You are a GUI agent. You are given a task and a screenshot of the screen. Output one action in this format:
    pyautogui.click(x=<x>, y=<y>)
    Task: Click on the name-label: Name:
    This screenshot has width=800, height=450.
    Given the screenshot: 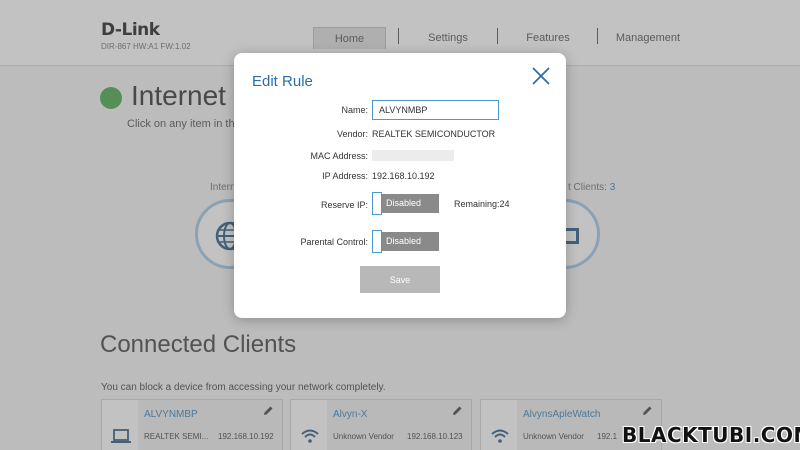 What is the action you would take?
    pyautogui.click(x=354, y=110)
    